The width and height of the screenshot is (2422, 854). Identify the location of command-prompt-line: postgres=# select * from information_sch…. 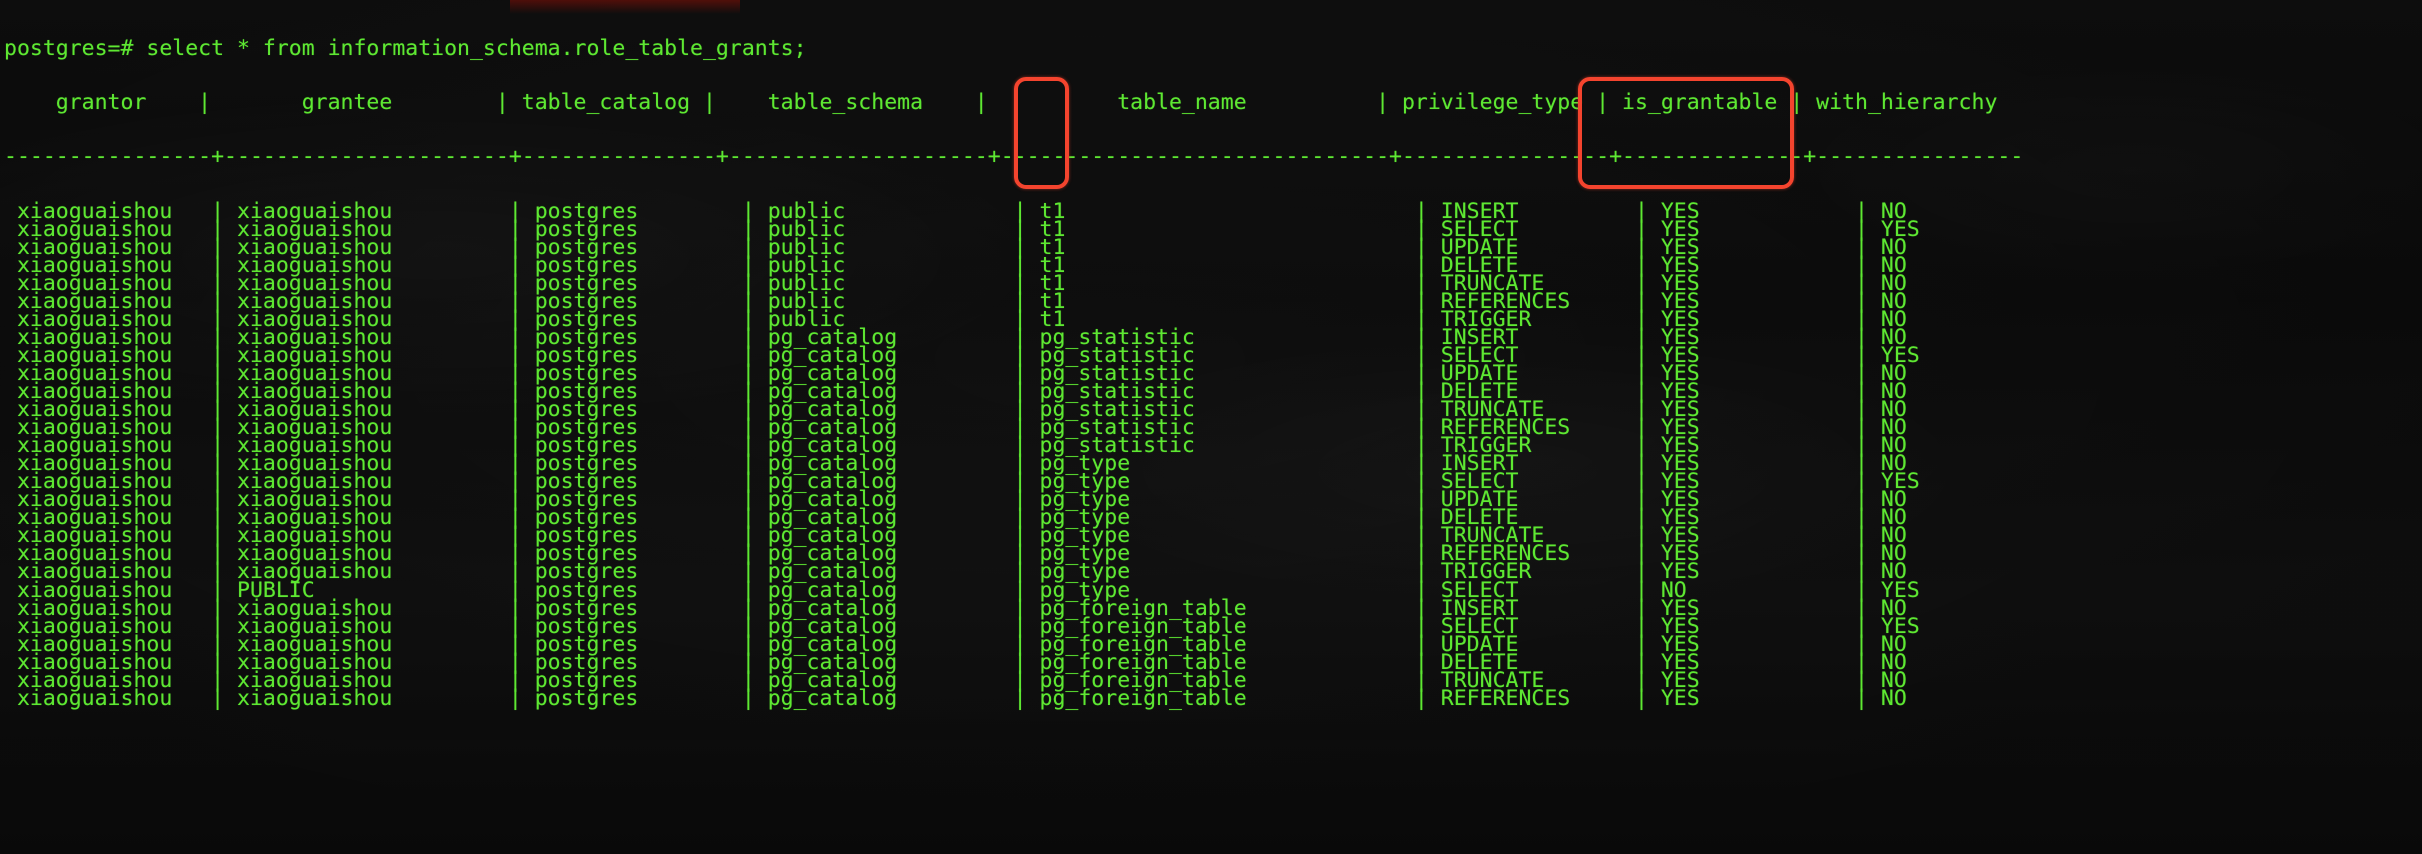
(405, 49).